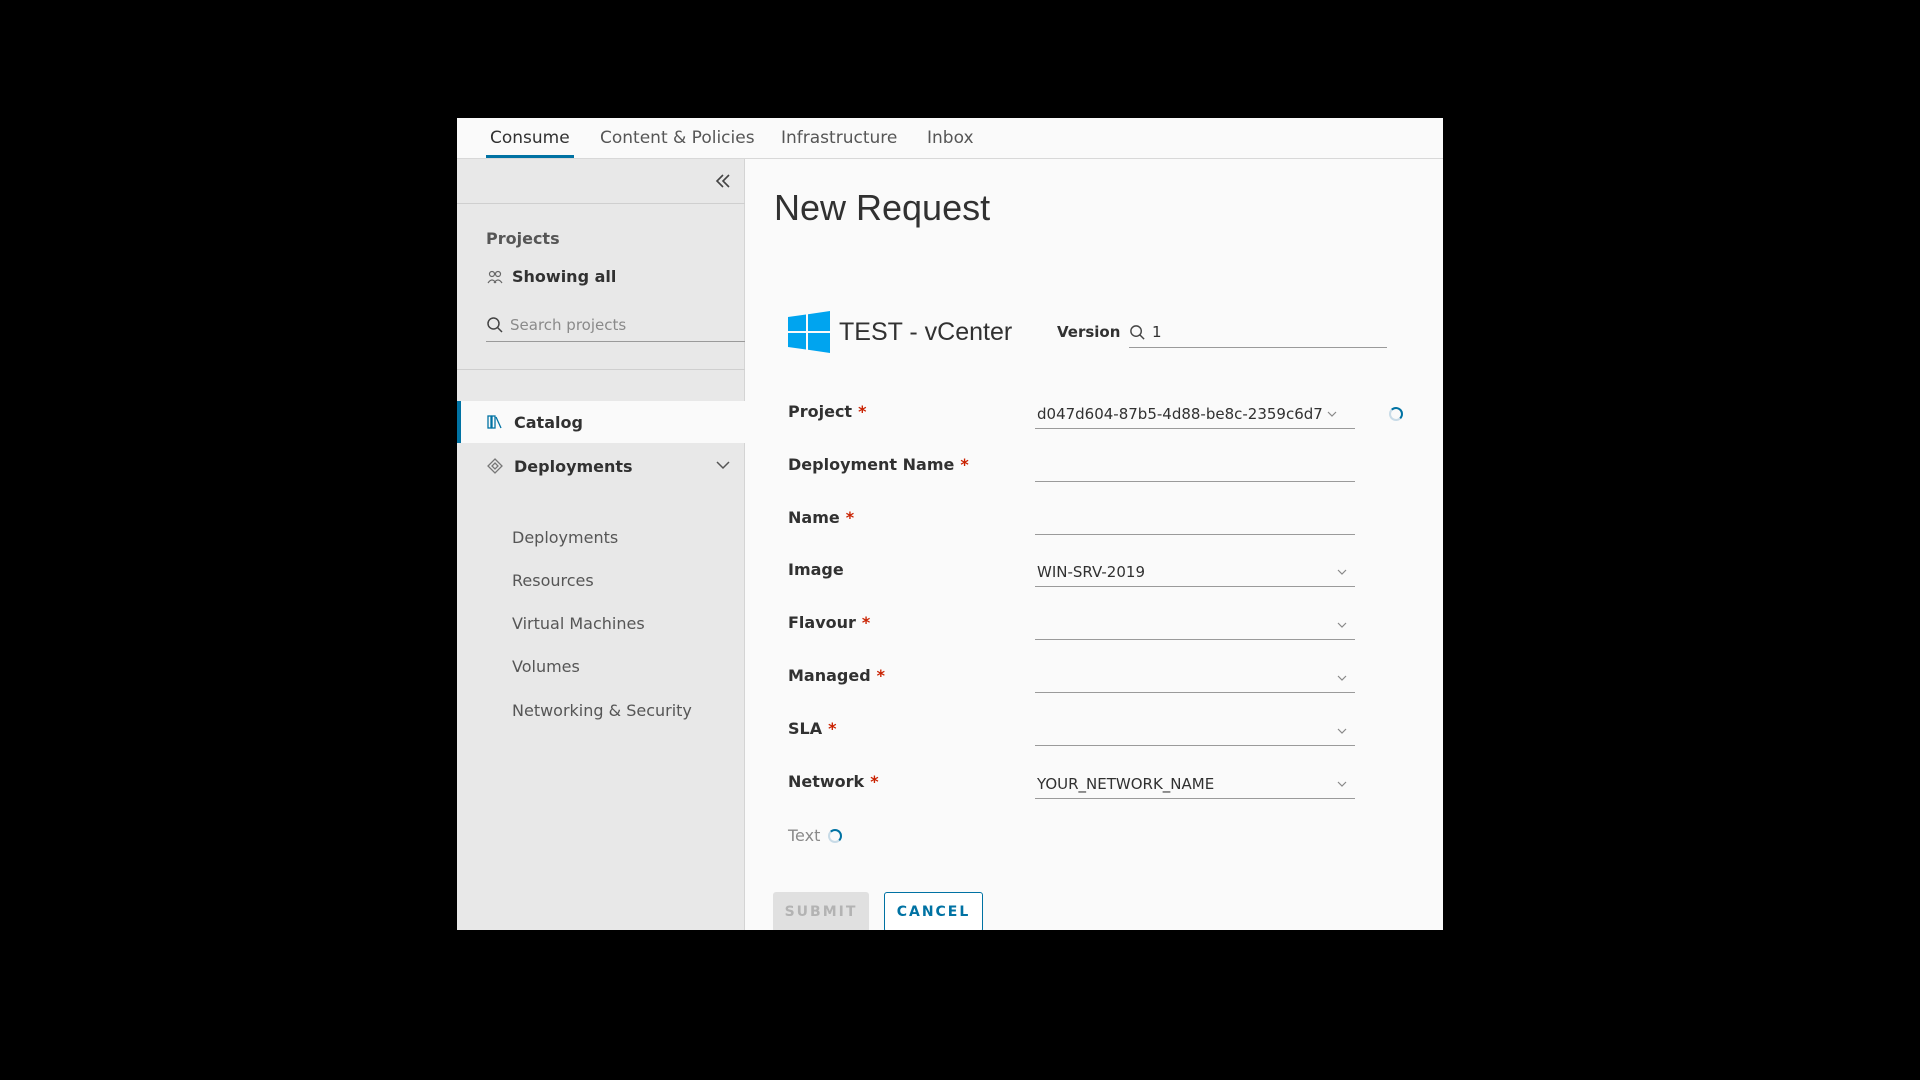 This screenshot has height=1080, width=1920. I want to click on version-label: Version, so click(1089, 332).